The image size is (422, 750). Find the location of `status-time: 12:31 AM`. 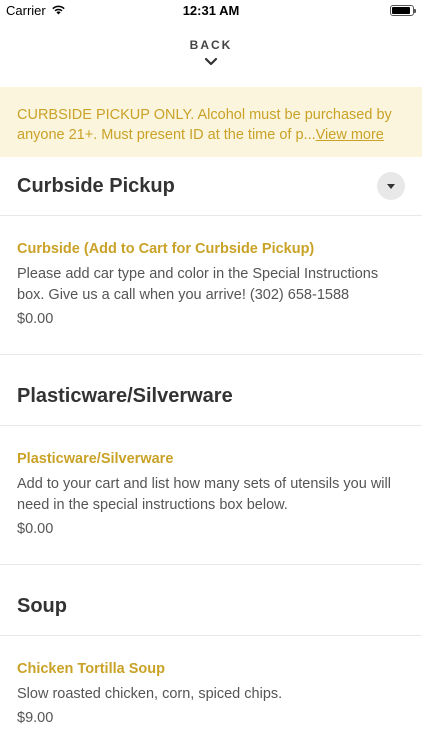

status-time: 12:31 AM is located at coordinates (211, 10).